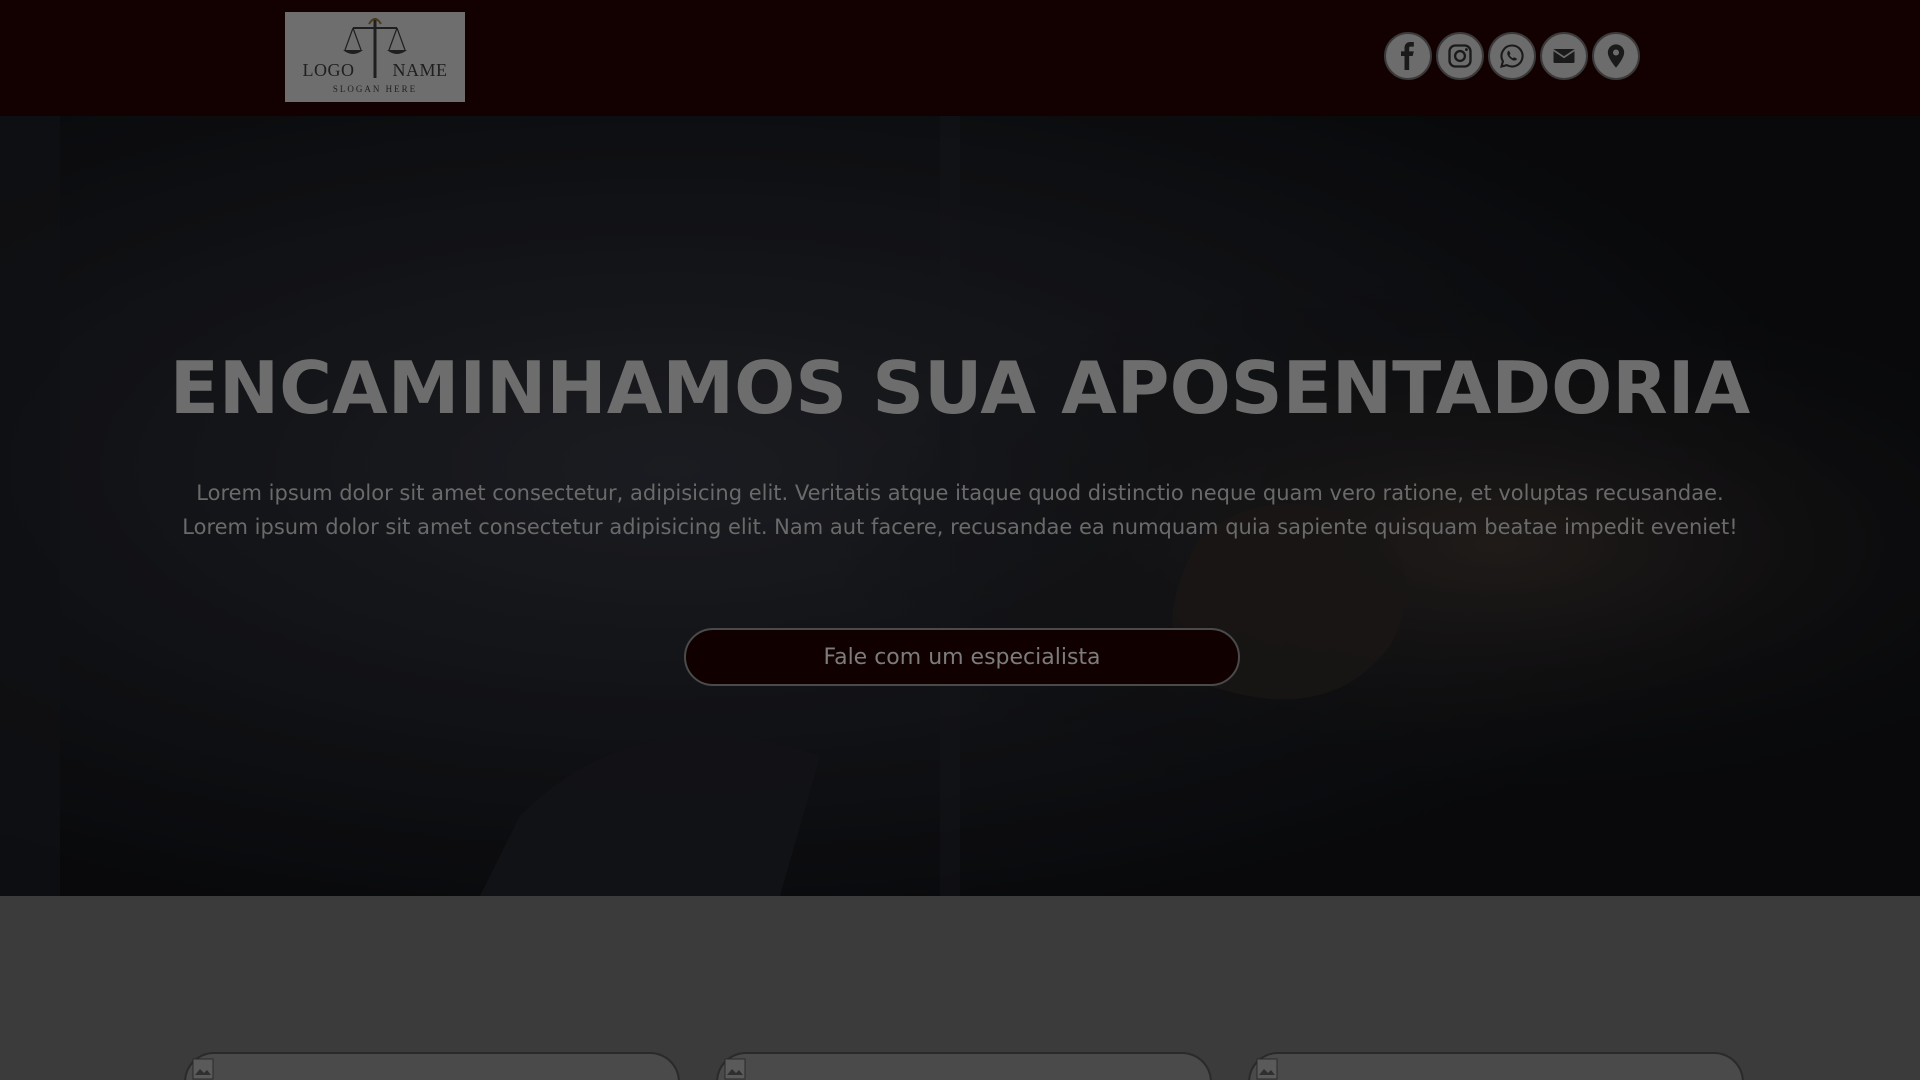  I want to click on instagram-icon, so click(1460, 56).